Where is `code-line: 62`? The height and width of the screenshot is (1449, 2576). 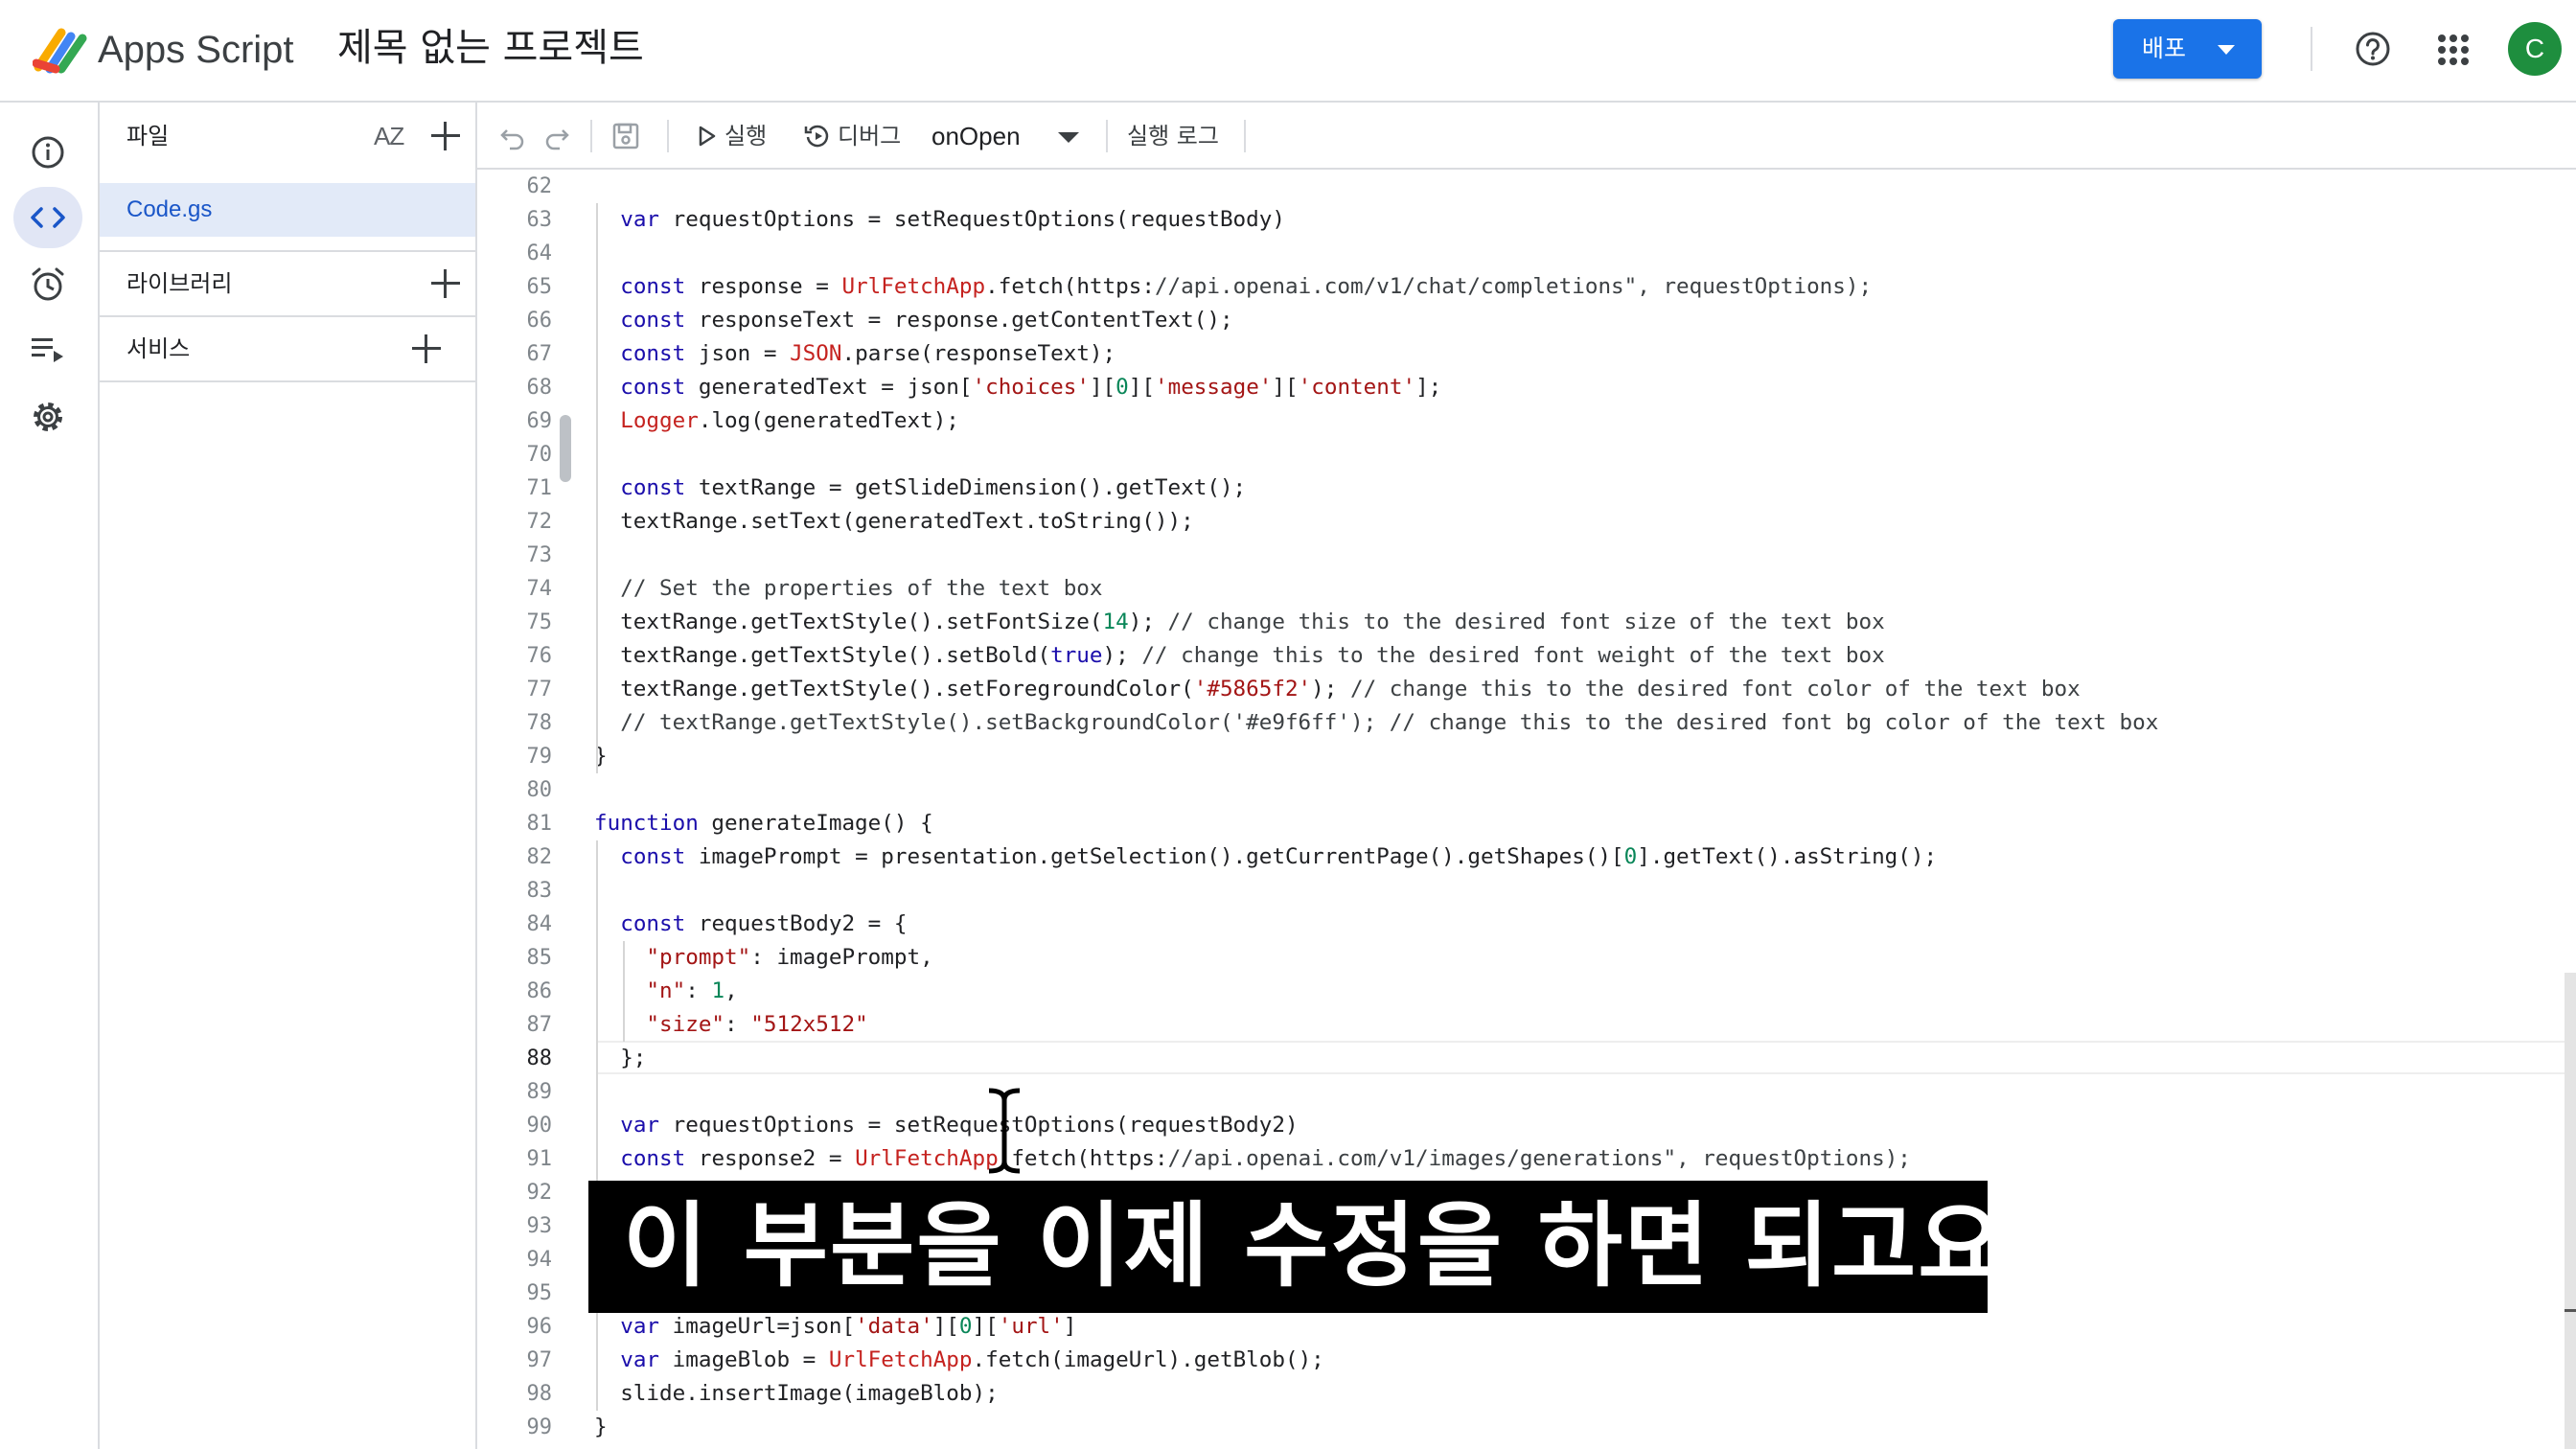
code-line: 62 is located at coordinates (1526, 186).